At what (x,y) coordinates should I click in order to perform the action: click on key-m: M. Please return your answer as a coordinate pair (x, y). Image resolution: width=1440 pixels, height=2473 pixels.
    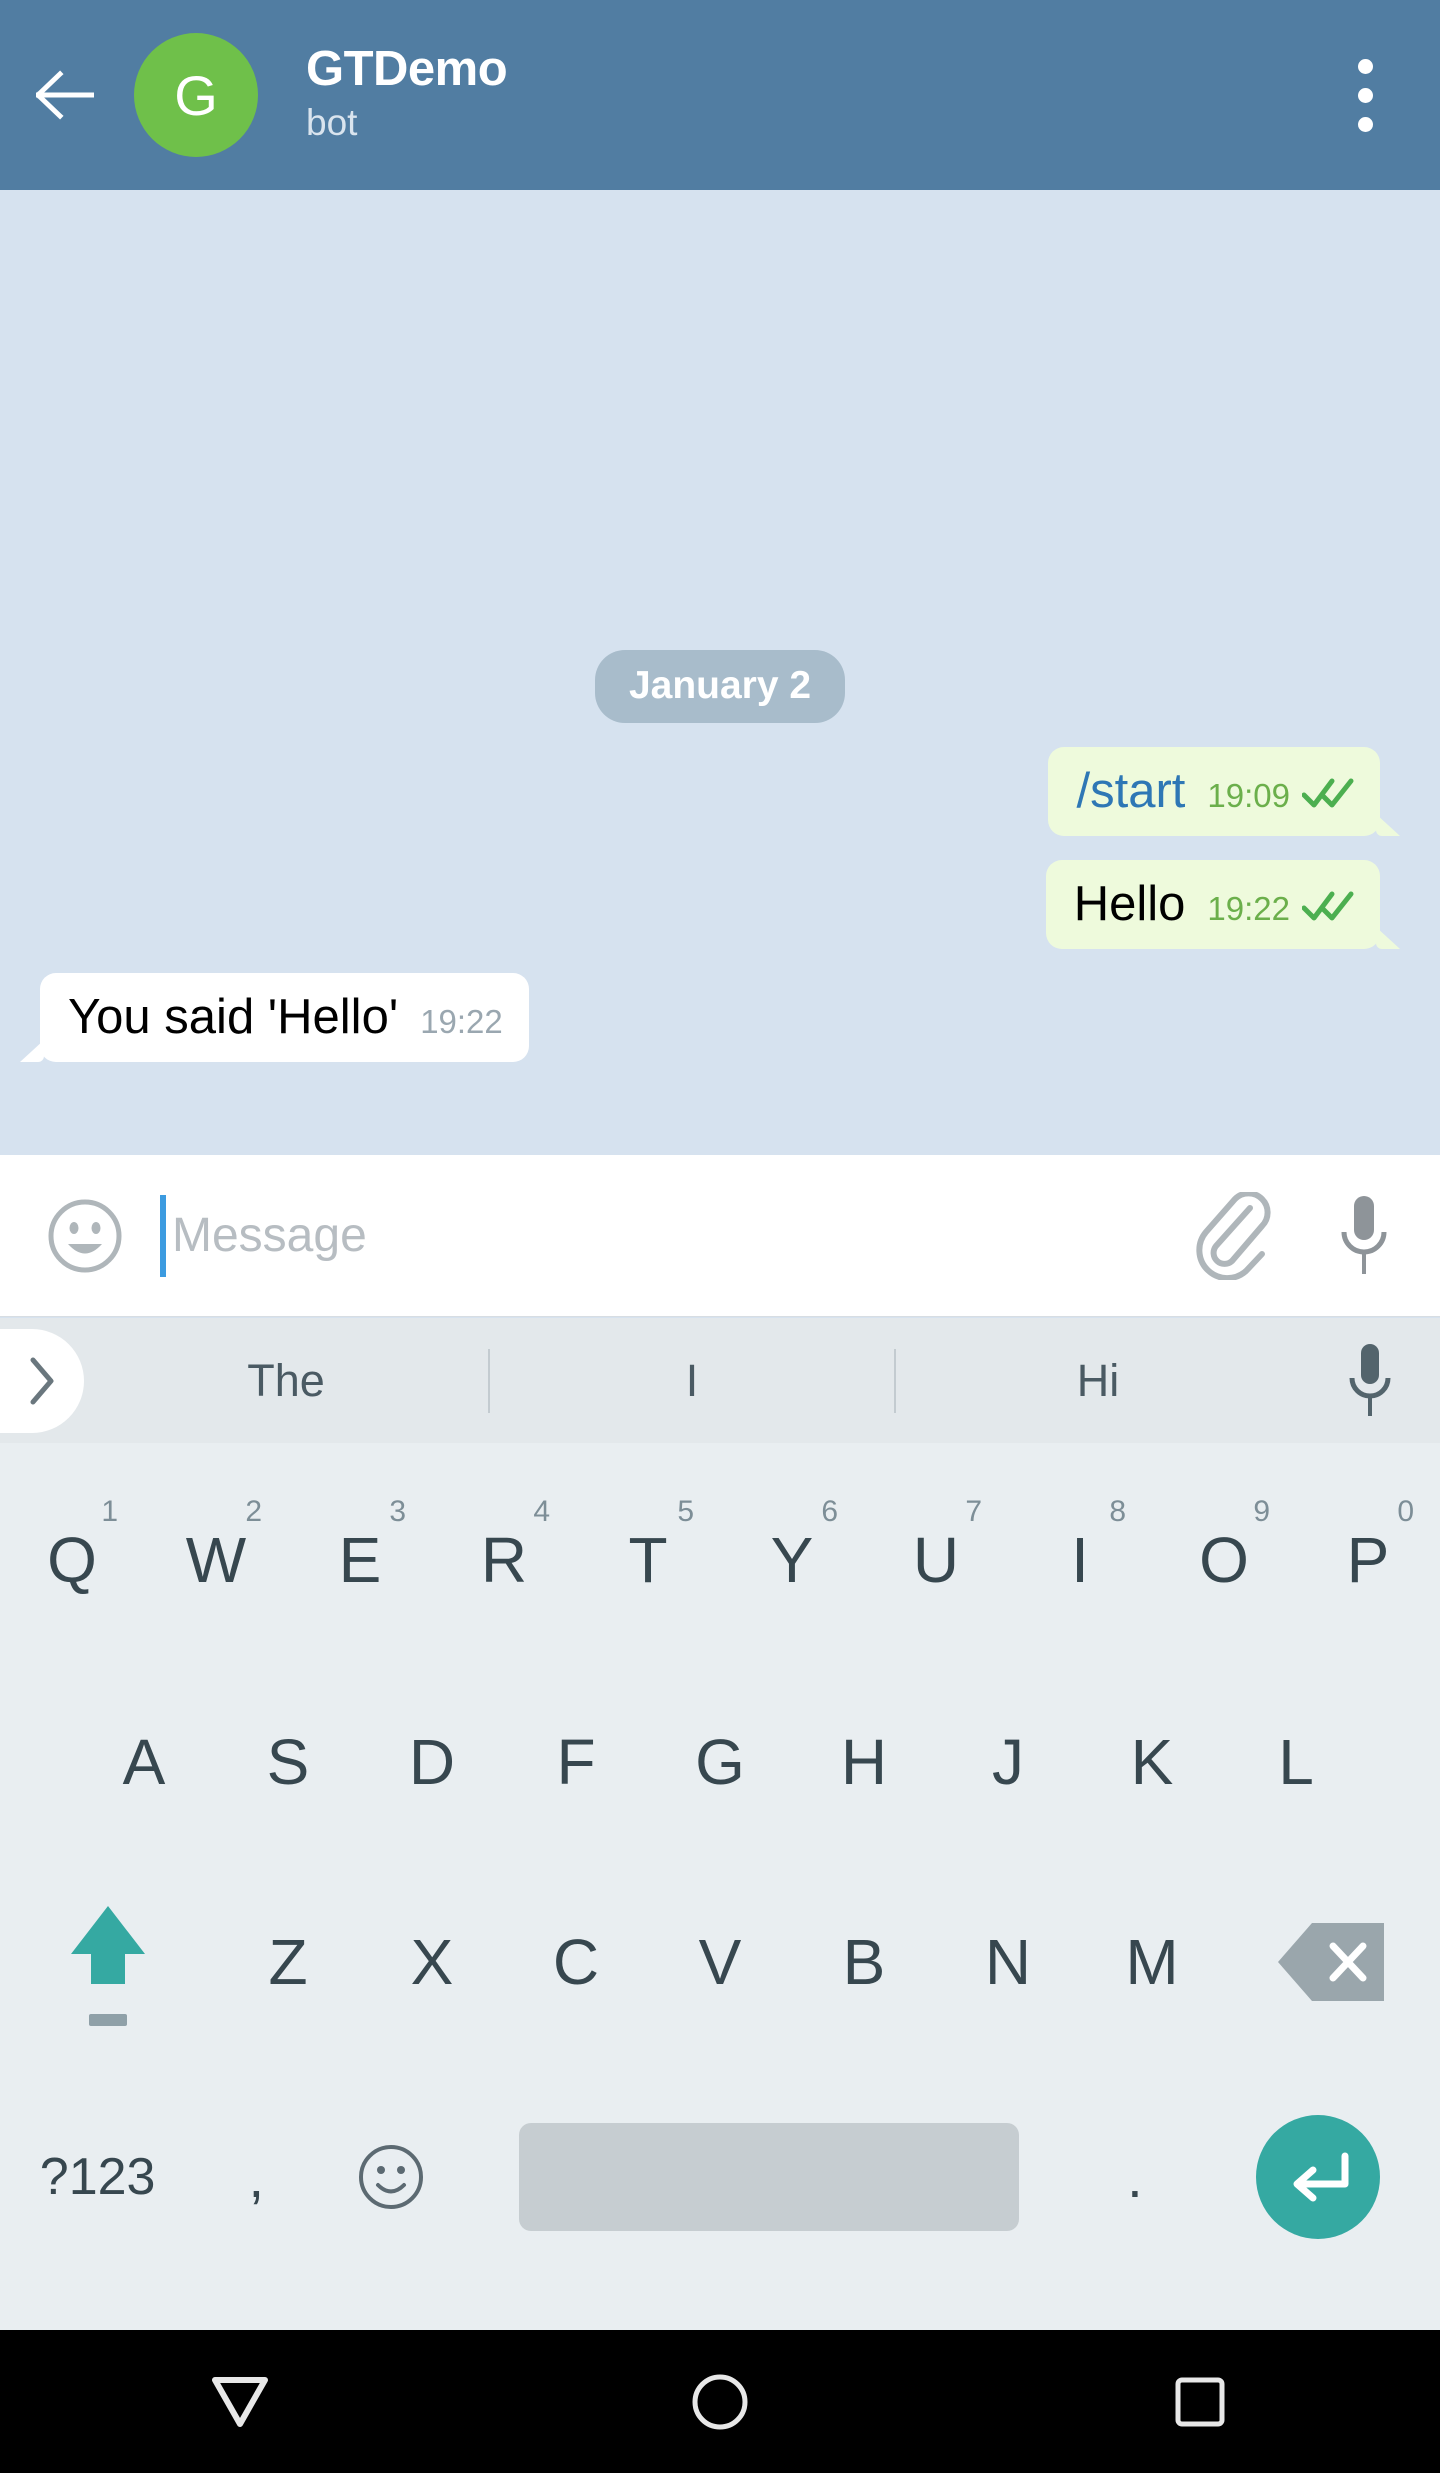
    Looking at the image, I should click on (1152, 1962).